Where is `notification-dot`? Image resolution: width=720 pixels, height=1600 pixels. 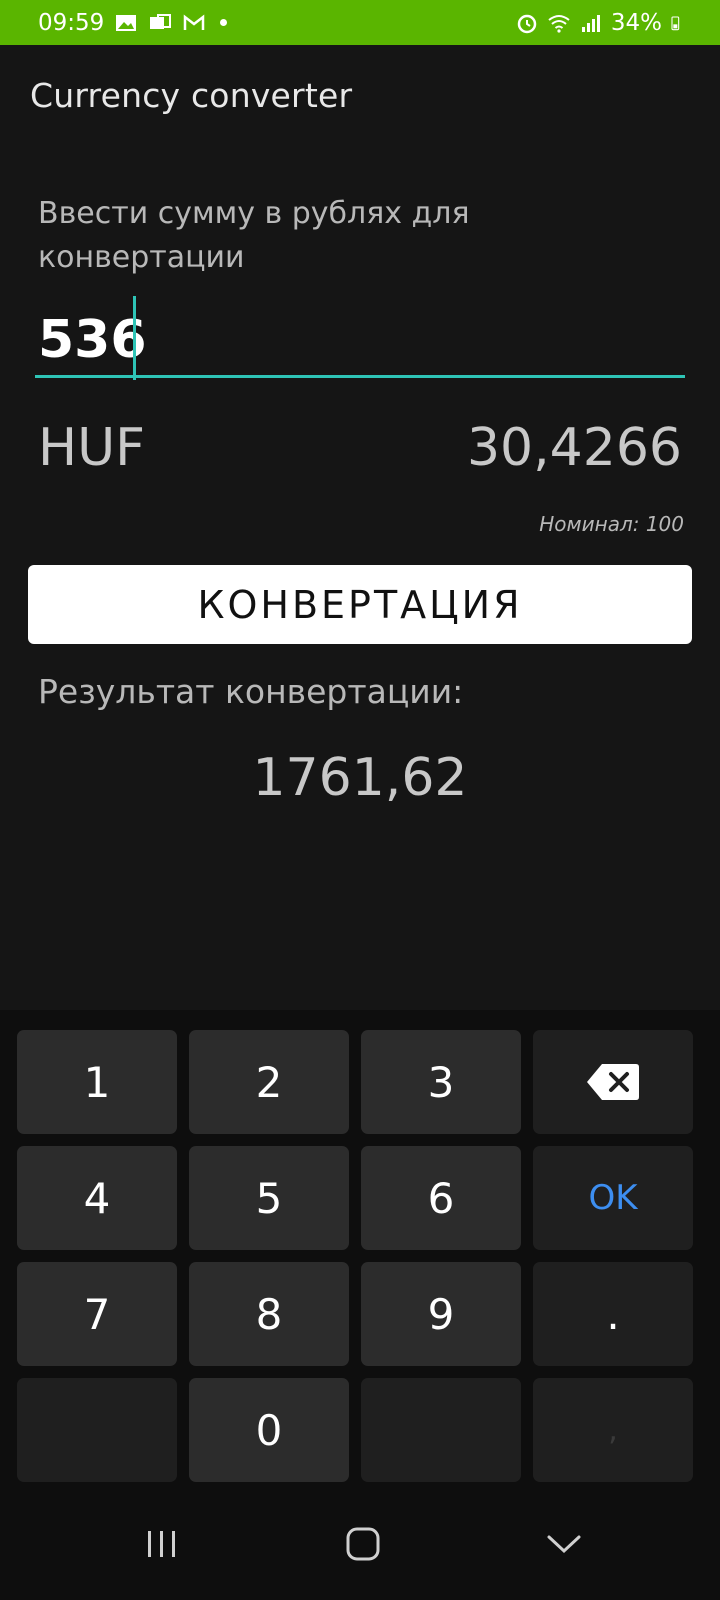
notification-dot is located at coordinates (224, 22).